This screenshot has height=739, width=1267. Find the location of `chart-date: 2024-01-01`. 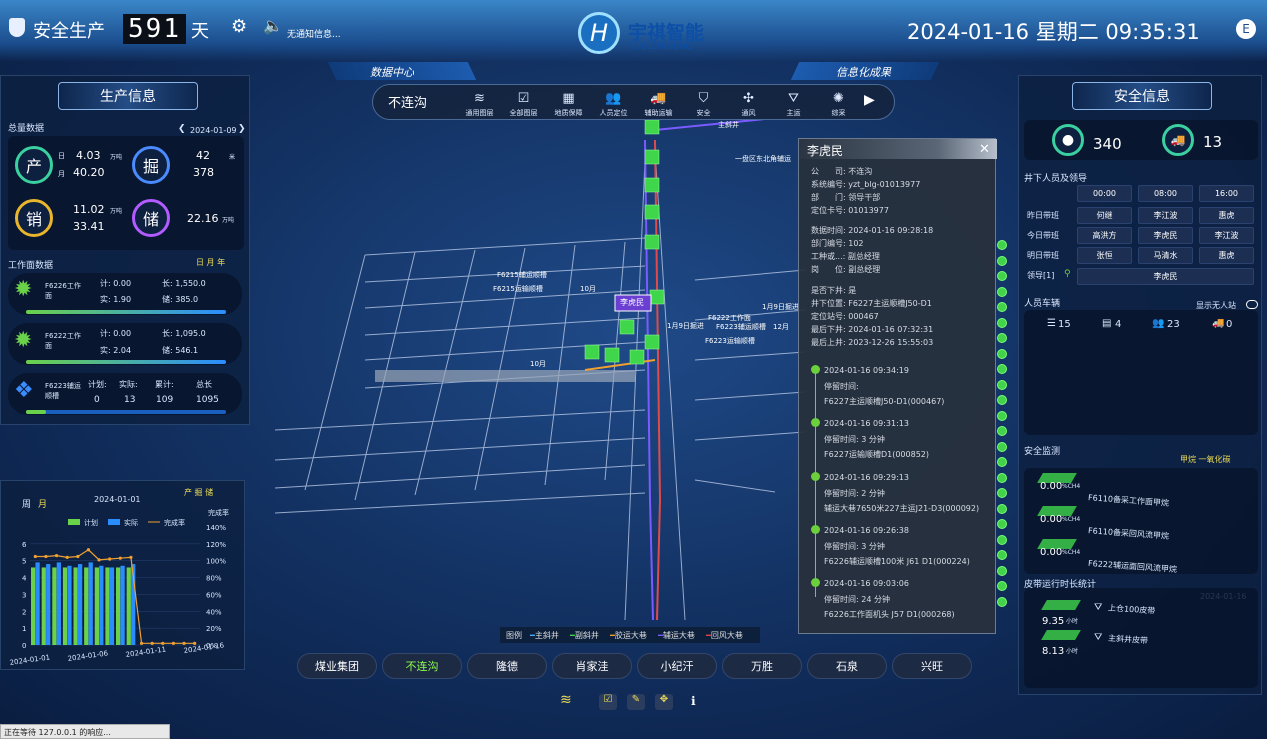

chart-date: 2024-01-01 is located at coordinates (117, 499).